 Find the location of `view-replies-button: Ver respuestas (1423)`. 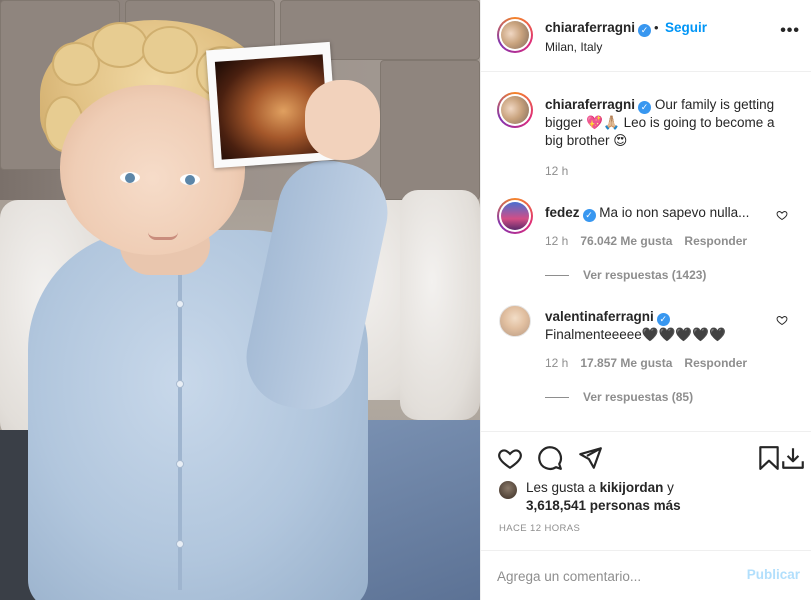

view-replies-button: Ver respuestas (1423) is located at coordinates (625, 275).